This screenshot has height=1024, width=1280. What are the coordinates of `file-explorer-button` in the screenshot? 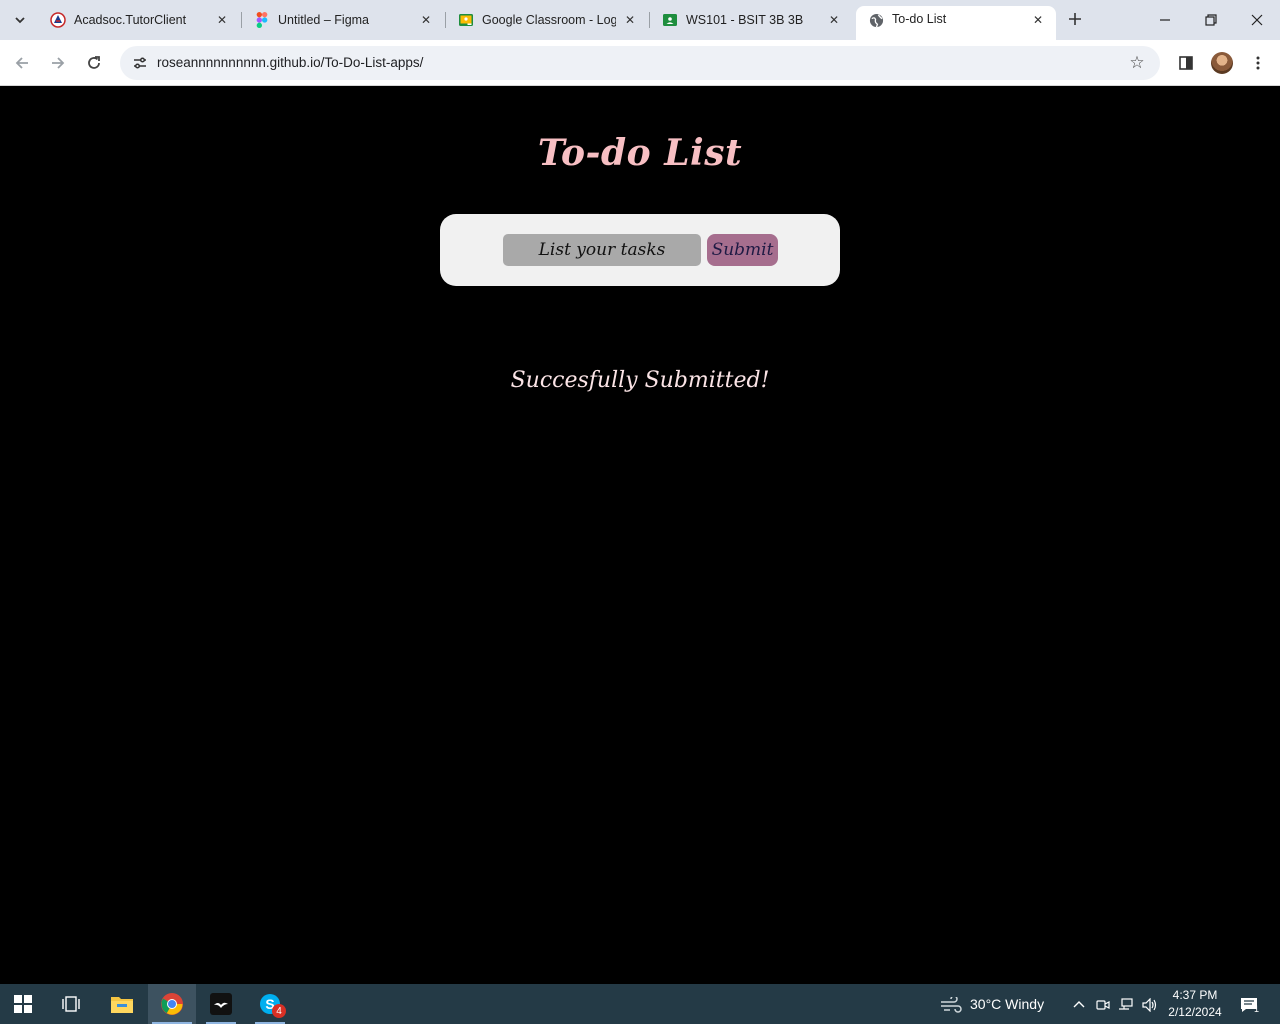 It's located at (122, 1004).